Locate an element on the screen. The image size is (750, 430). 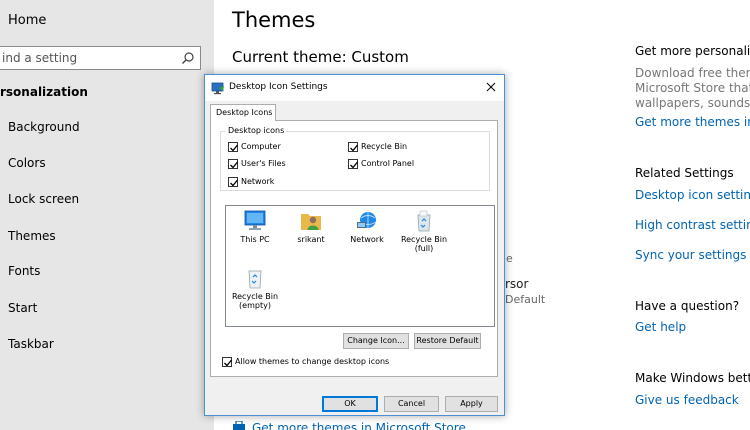
sidebar-item-colors: Colors is located at coordinates (27, 163).